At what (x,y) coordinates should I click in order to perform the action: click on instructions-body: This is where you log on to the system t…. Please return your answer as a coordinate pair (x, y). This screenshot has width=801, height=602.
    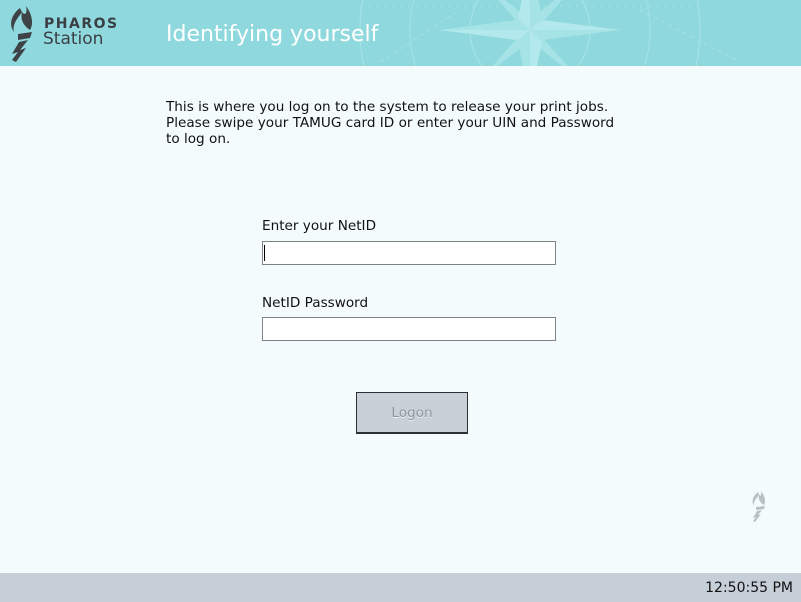
    Looking at the image, I should click on (390, 123).